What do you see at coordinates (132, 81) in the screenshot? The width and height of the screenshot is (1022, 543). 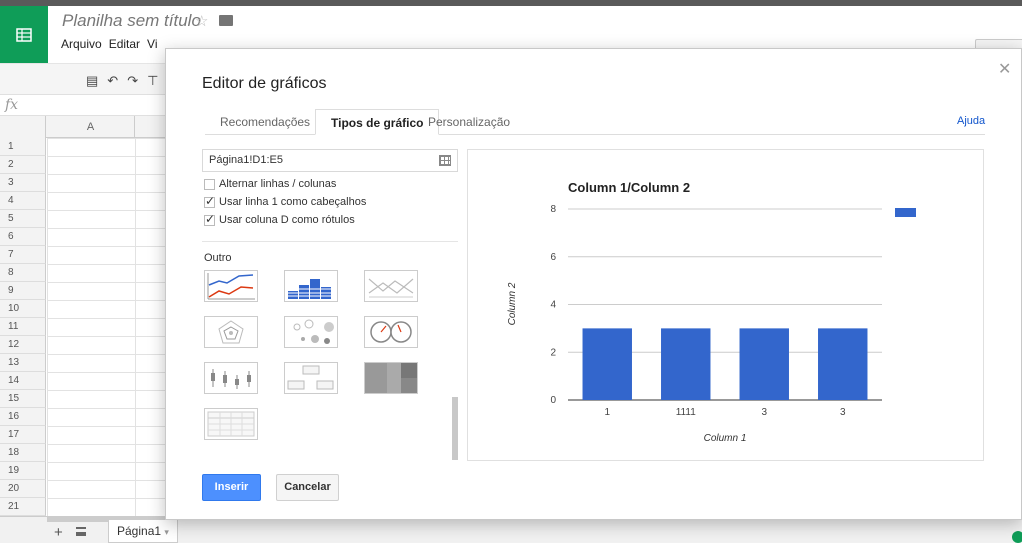 I see `redo-icon: ↷` at bounding box center [132, 81].